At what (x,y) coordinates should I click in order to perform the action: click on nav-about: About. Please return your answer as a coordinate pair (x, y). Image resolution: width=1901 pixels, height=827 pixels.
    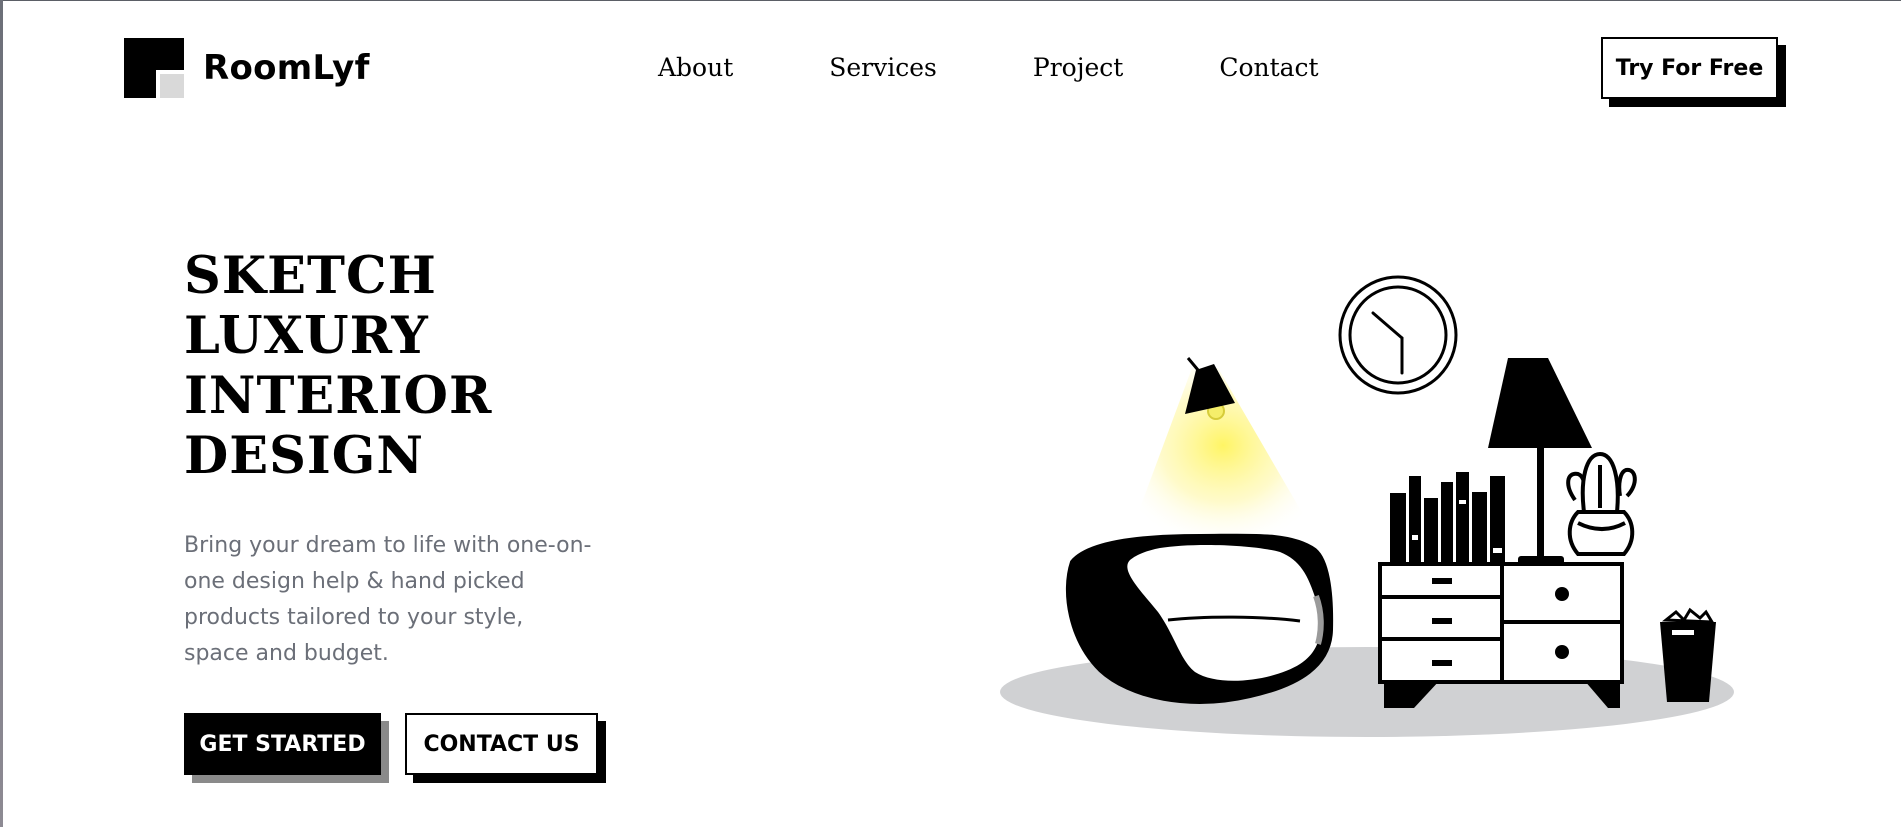
    Looking at the image, I should click on (695, 68).